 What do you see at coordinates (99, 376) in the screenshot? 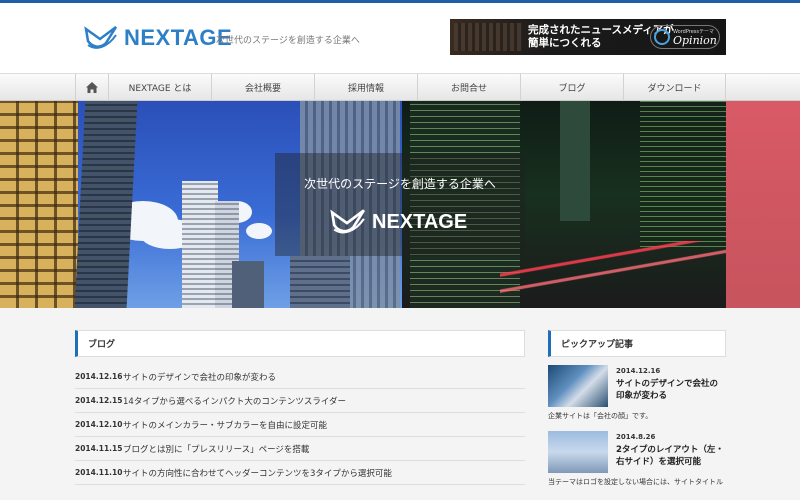
I see `post-date: 2014.12.16` at bounding box center [99, 376].